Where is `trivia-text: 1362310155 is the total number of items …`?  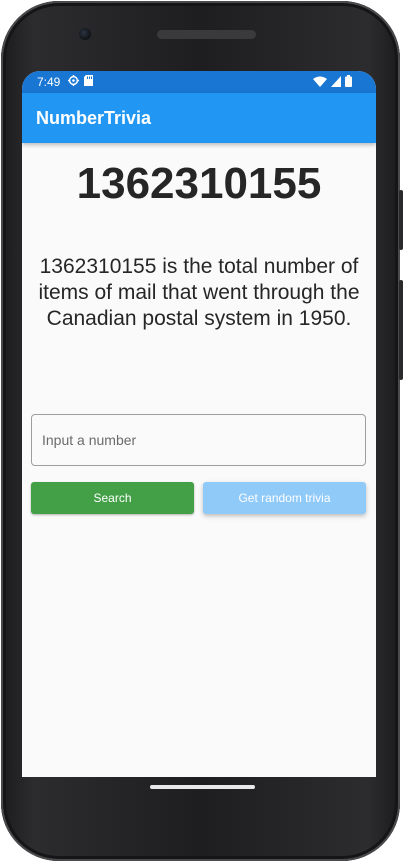
trivia-text: 1362310155 is the total number of items … is located at coordinates (199, 292).